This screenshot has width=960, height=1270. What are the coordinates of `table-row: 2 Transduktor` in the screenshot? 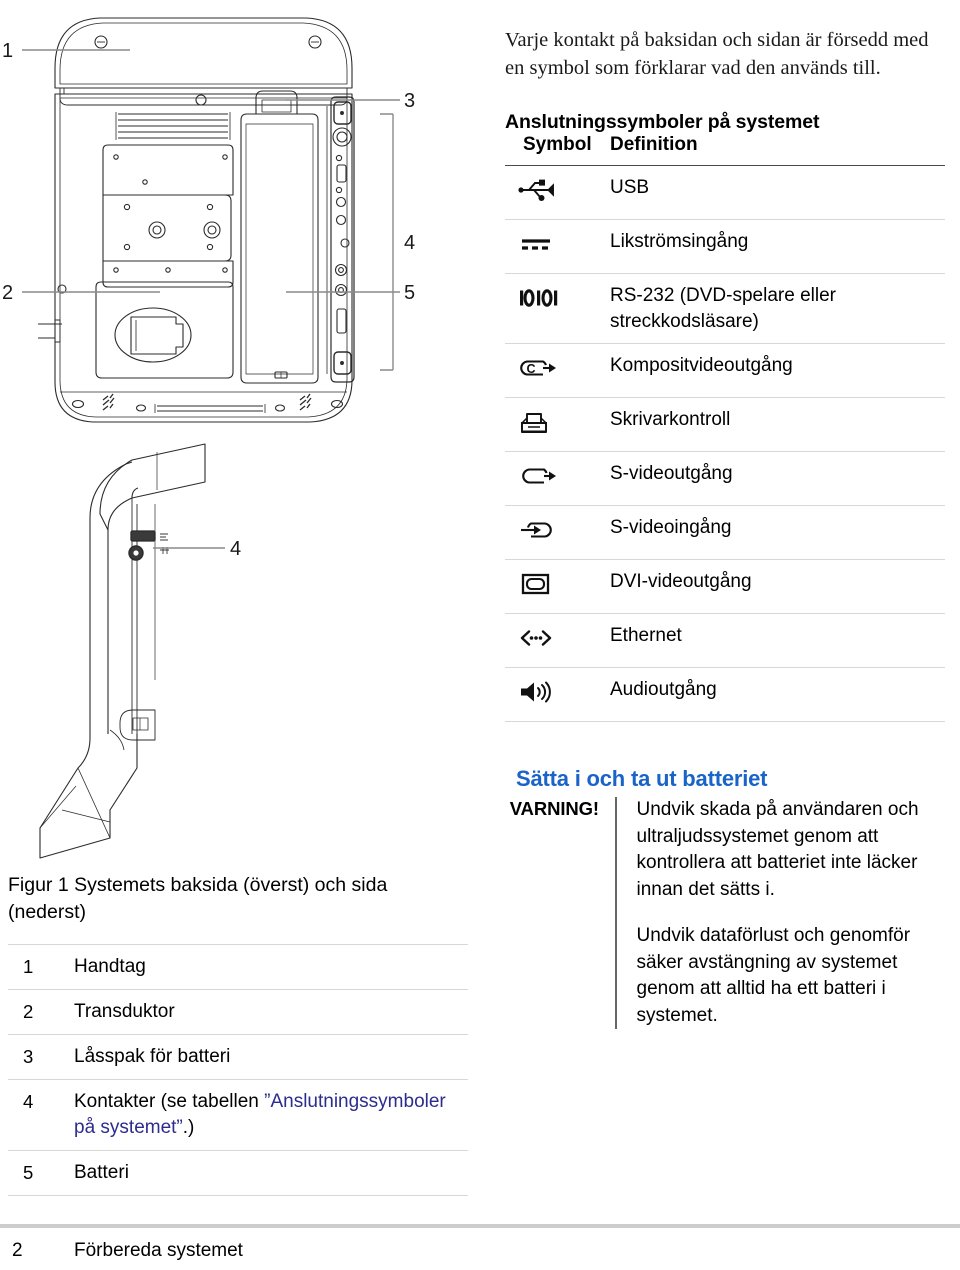 It's located at (238, 1011).